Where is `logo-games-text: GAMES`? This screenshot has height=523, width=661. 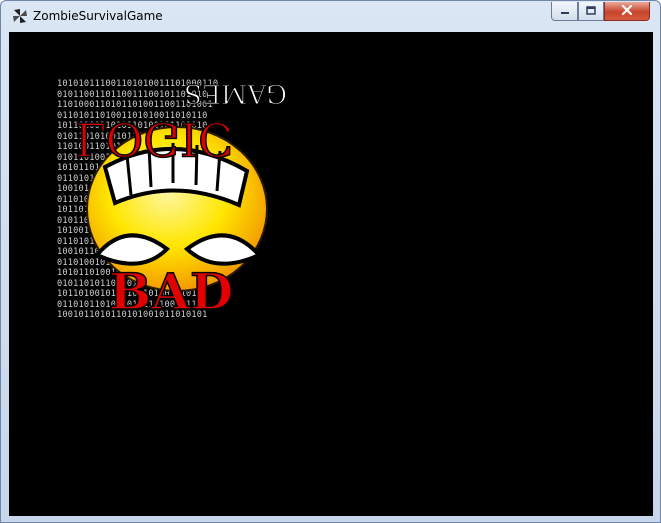 logo-games-text: GAMES is located at coordinates (235, 93).